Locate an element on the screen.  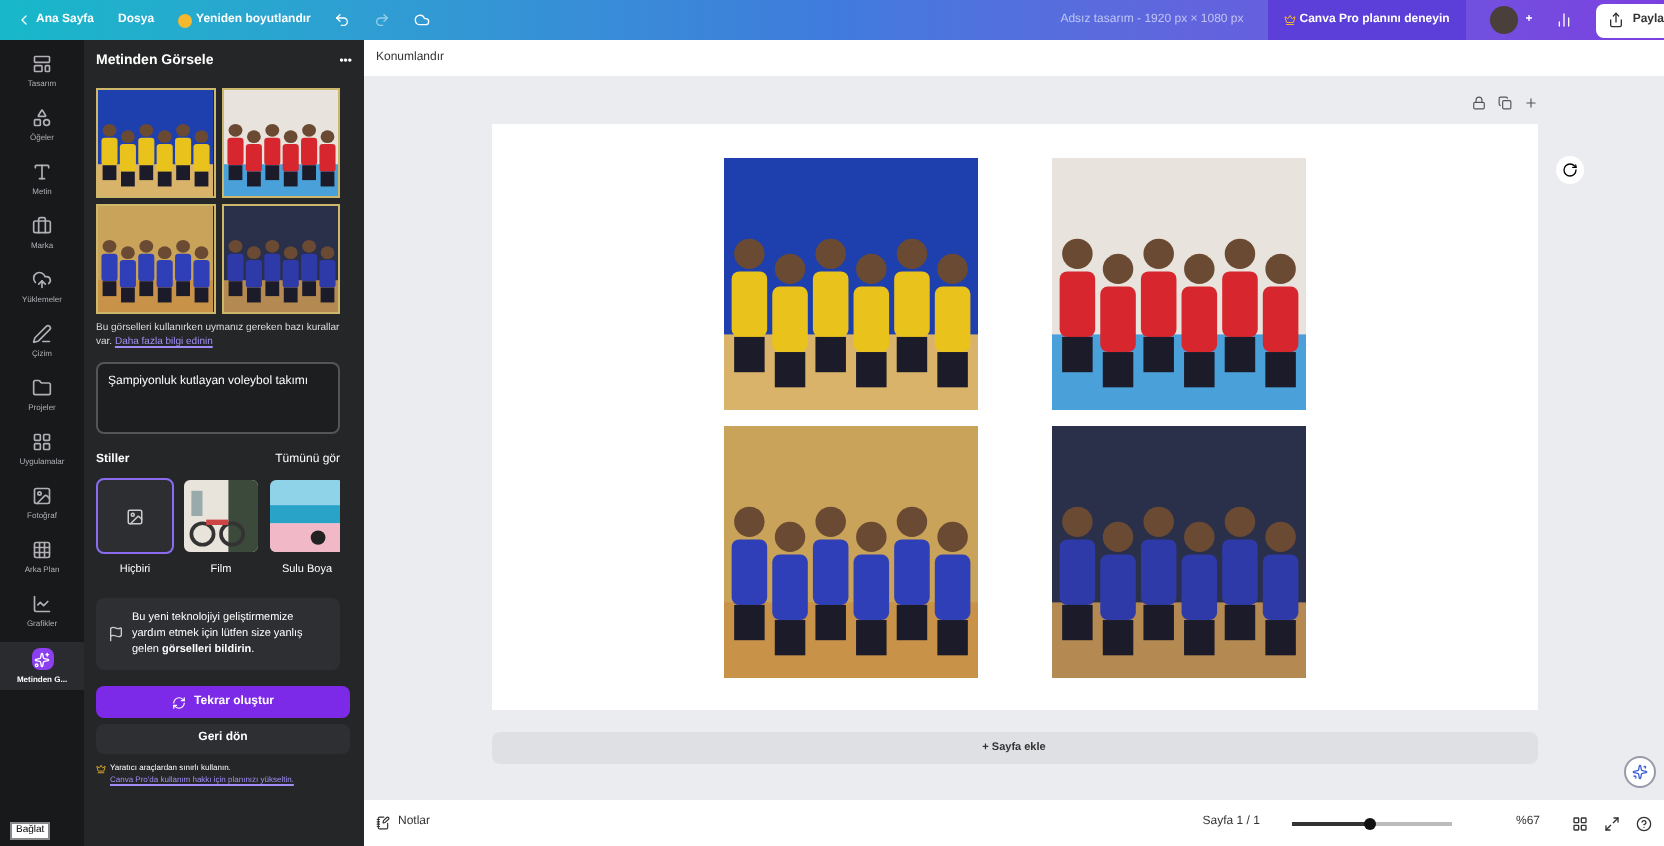
folder-icon is located at coordinates (42, 388).